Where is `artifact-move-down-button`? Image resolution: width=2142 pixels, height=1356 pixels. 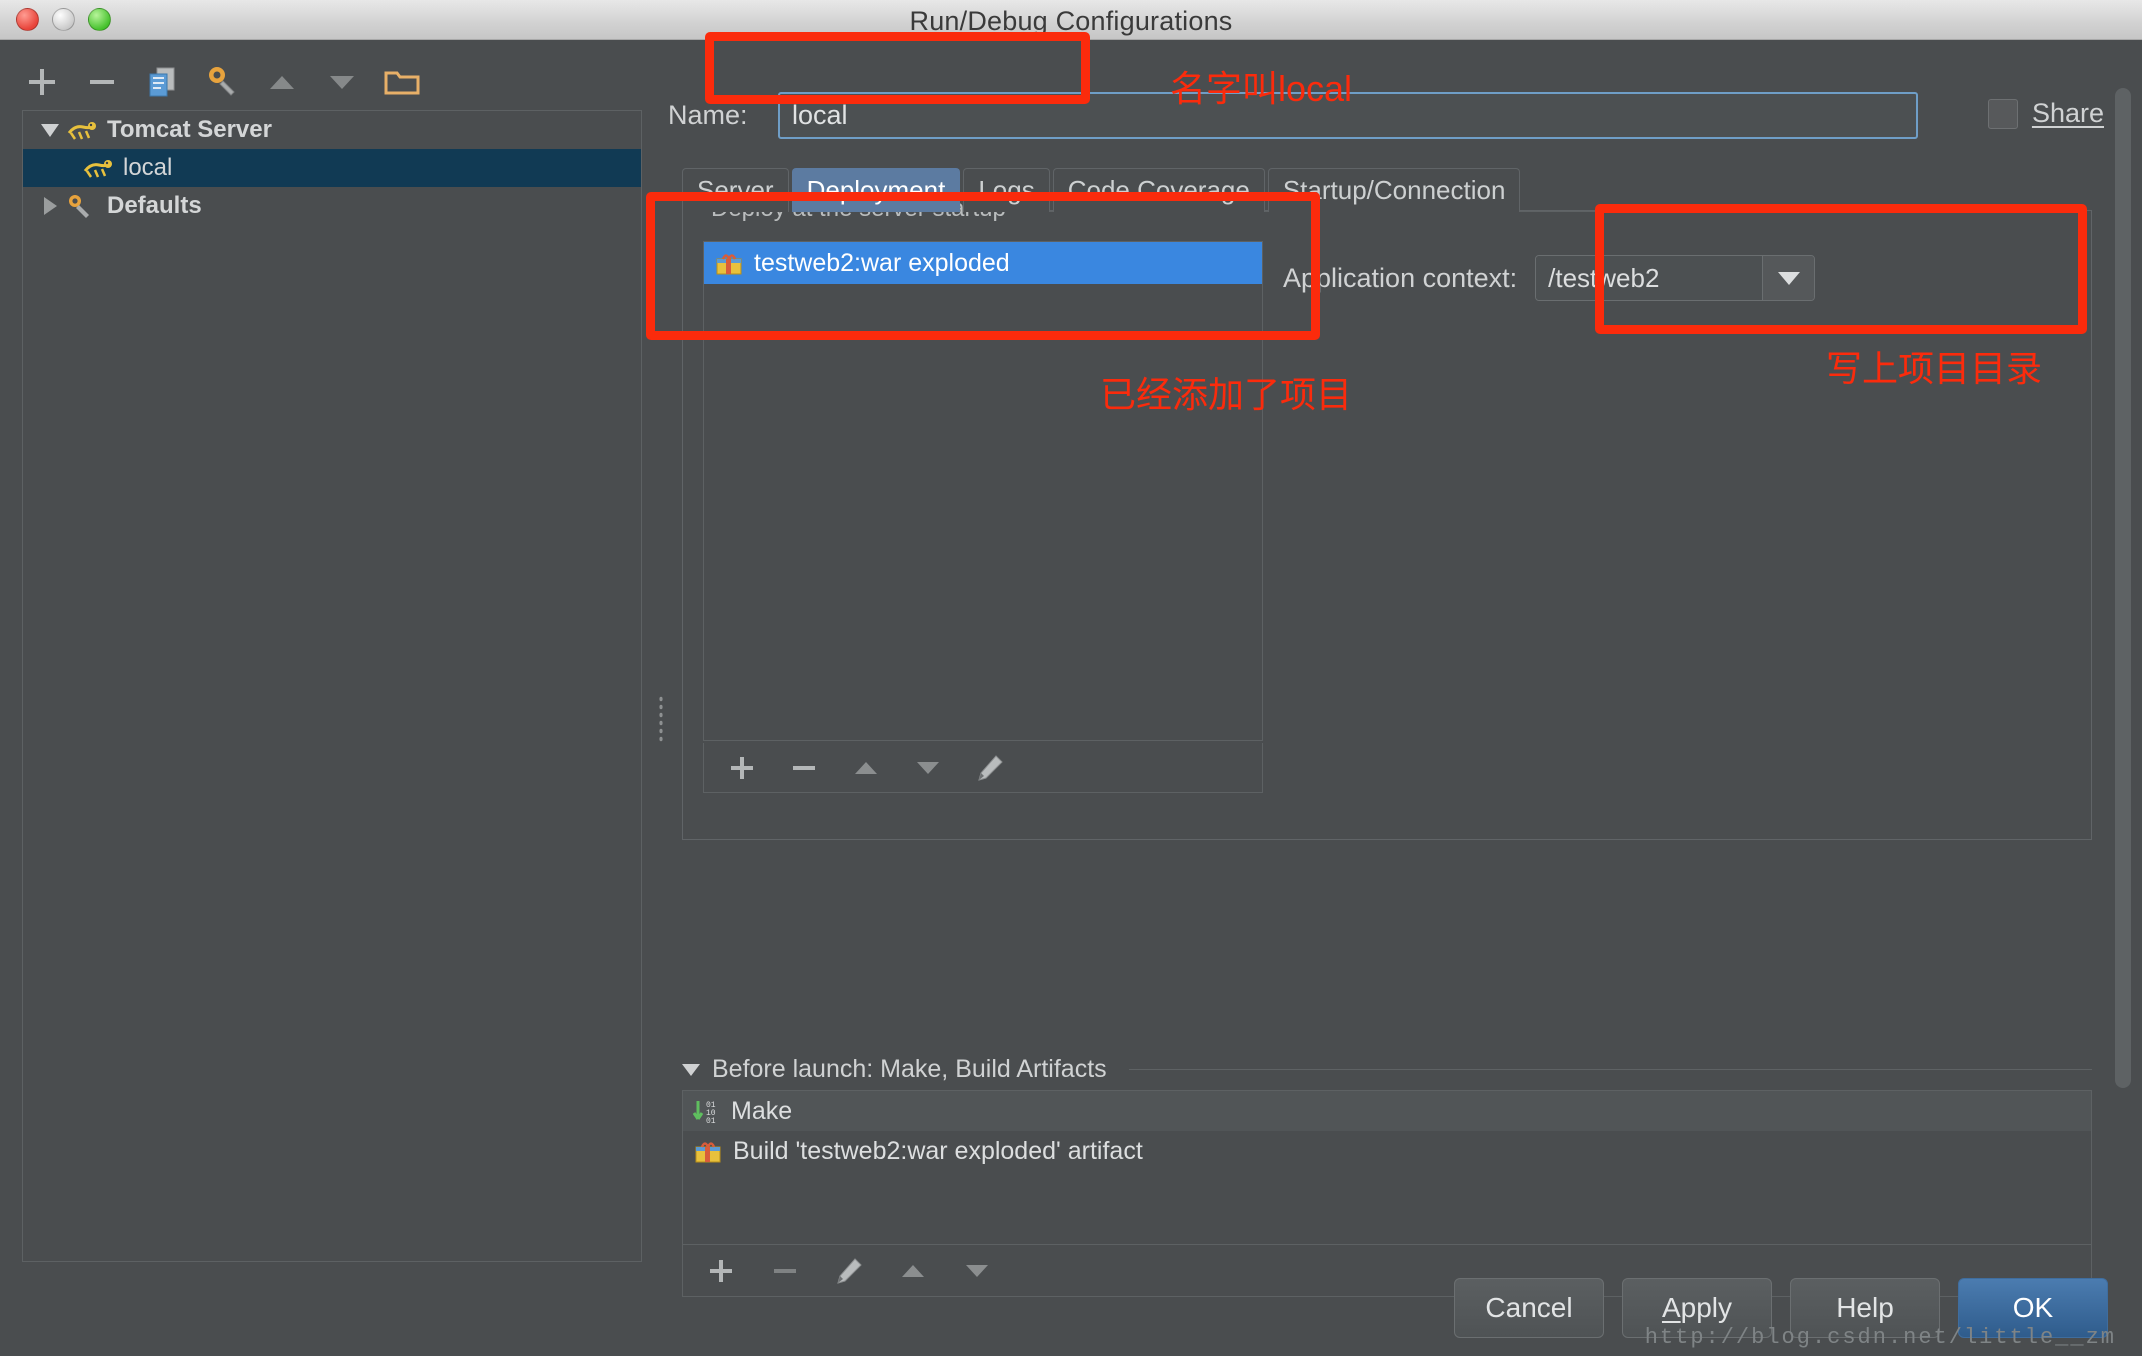
artifact-move-down-button is located at coordinates (928, 768).